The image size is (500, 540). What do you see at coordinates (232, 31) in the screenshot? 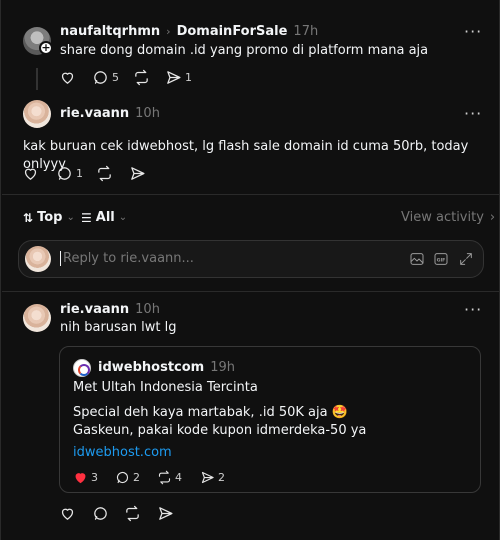
I see `community-name: DomainForSale` at bounding box center [232, 31].